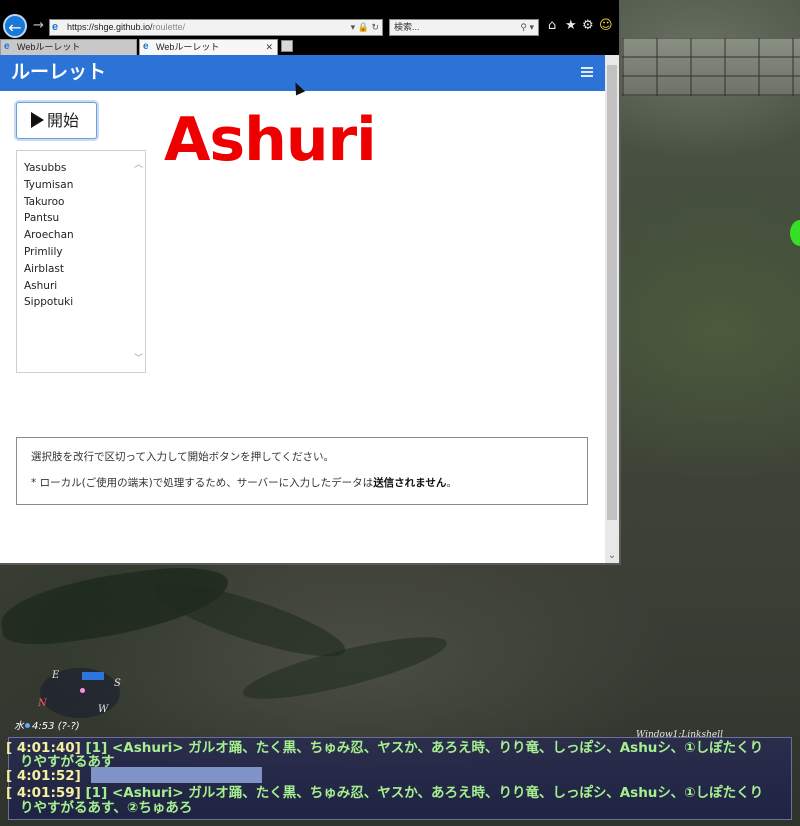 The image size is (800, 826). I want to click on redacted-bar, so click(176, 775).